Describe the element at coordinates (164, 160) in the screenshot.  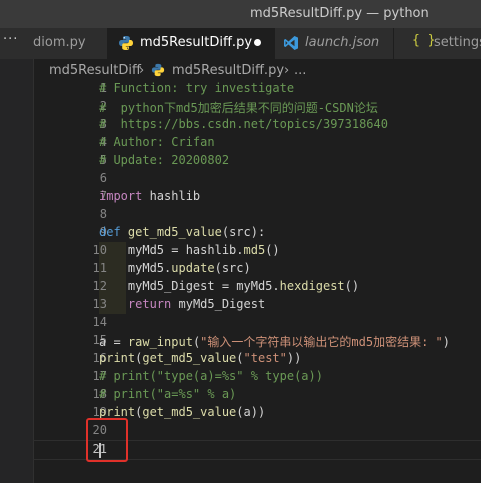
I see `code-text: # Update: 20200802` at that location.